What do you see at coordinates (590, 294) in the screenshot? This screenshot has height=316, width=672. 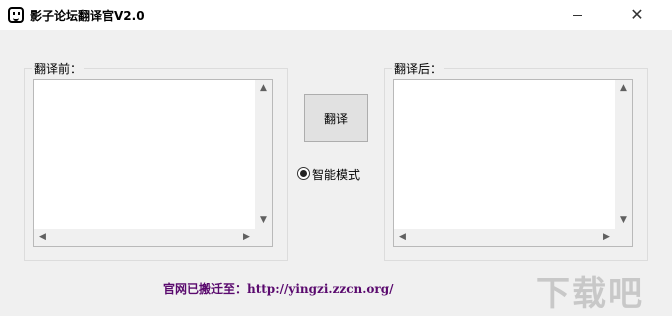 I see `watermark-logo: 下载吧` at bounding box center [590, 294].